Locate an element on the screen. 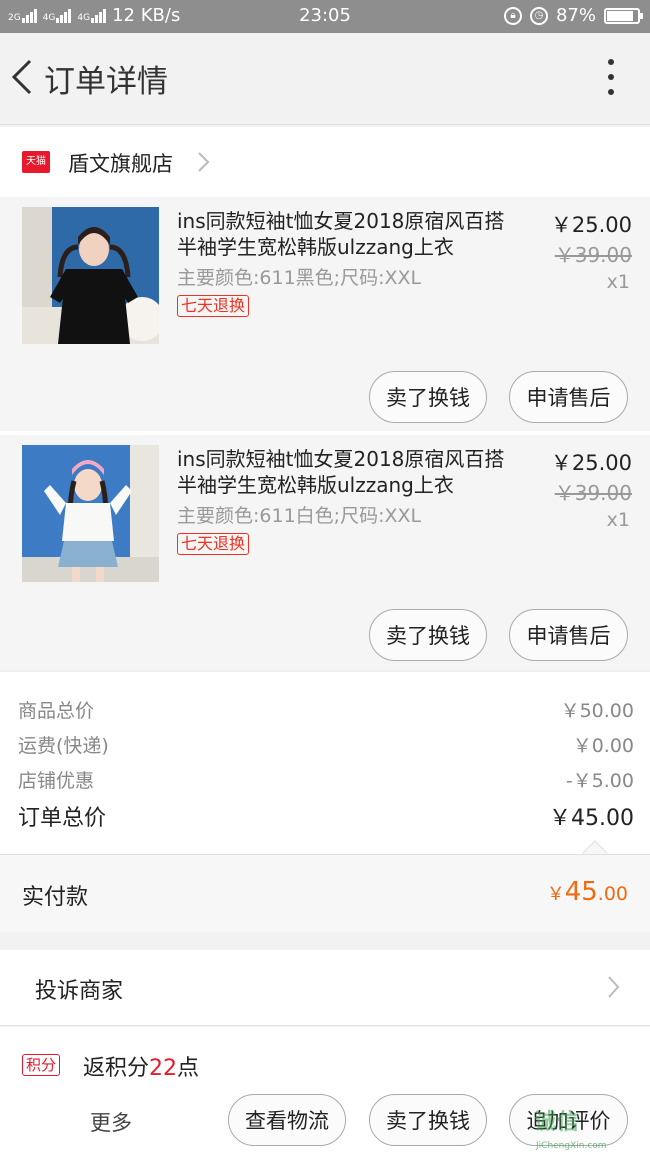 Image resolution: width=650 pixels, height=1155 pixels. order-total-row: 订单总价 ￥45.00 is located at coordinates (326, 816).